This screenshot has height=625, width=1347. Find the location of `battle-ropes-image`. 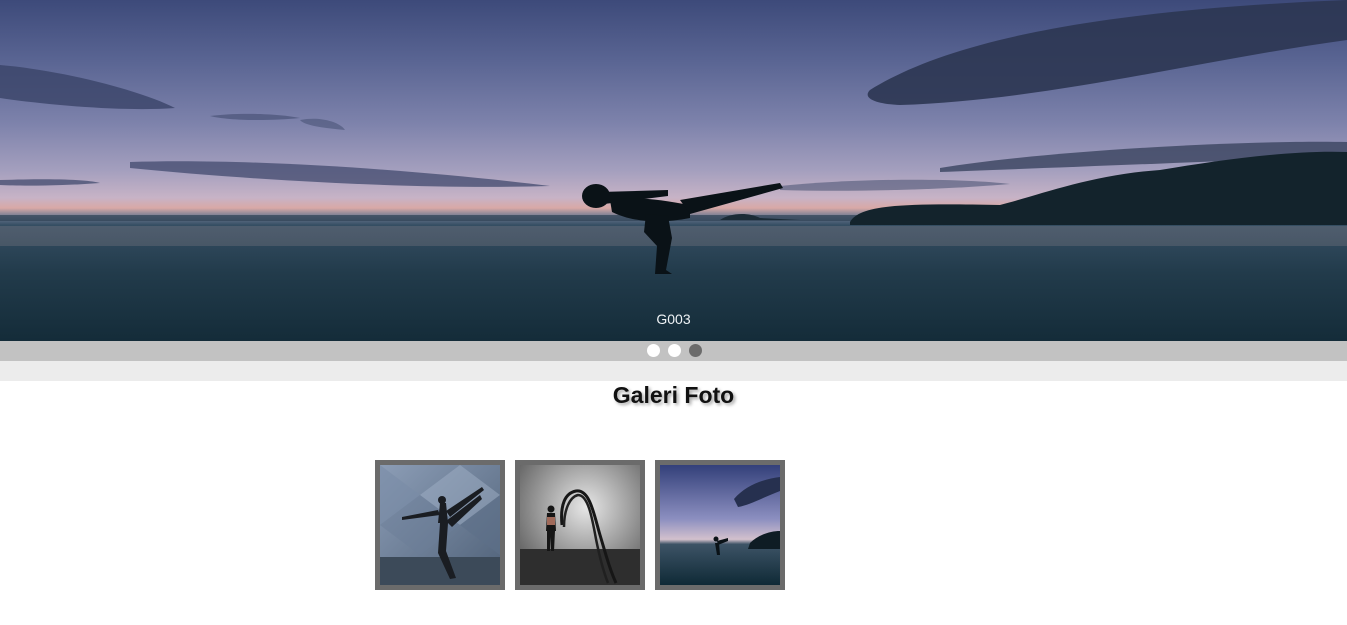

battle-ropes-image is located at coordinates (580, 525).